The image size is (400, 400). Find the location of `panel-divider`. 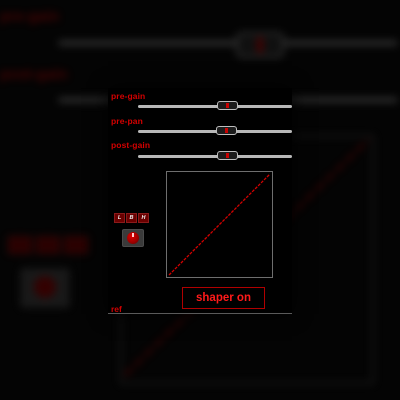

panel-divider is located at coordinates (200, 313).